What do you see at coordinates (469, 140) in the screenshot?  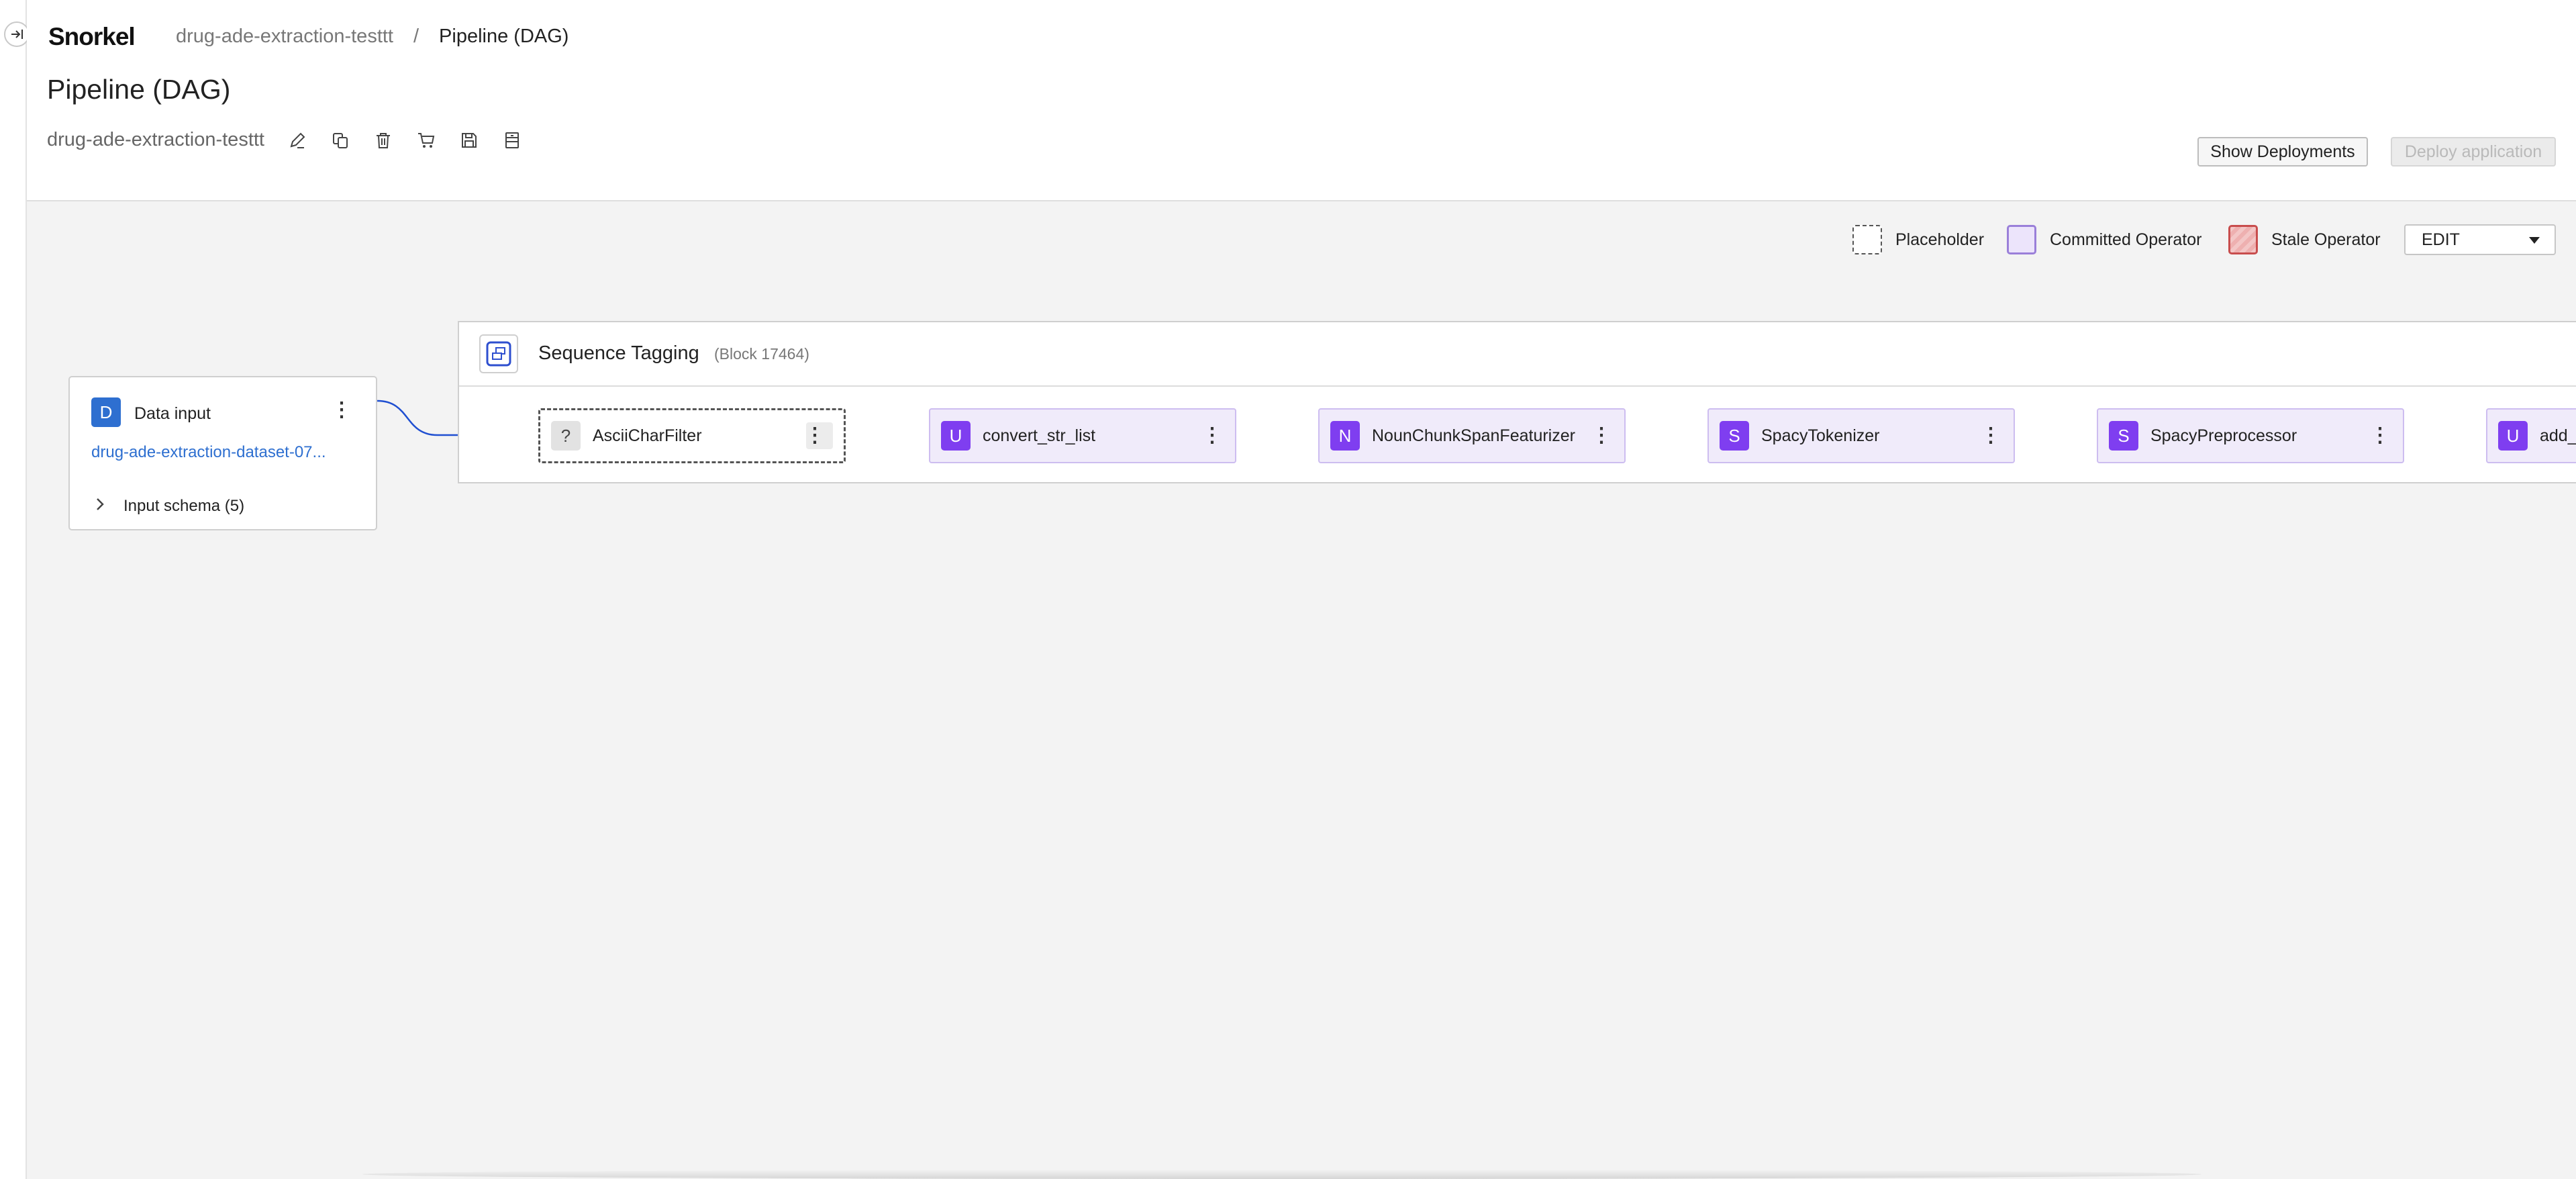 I see `save-icon` at bounding box center [469, 140].